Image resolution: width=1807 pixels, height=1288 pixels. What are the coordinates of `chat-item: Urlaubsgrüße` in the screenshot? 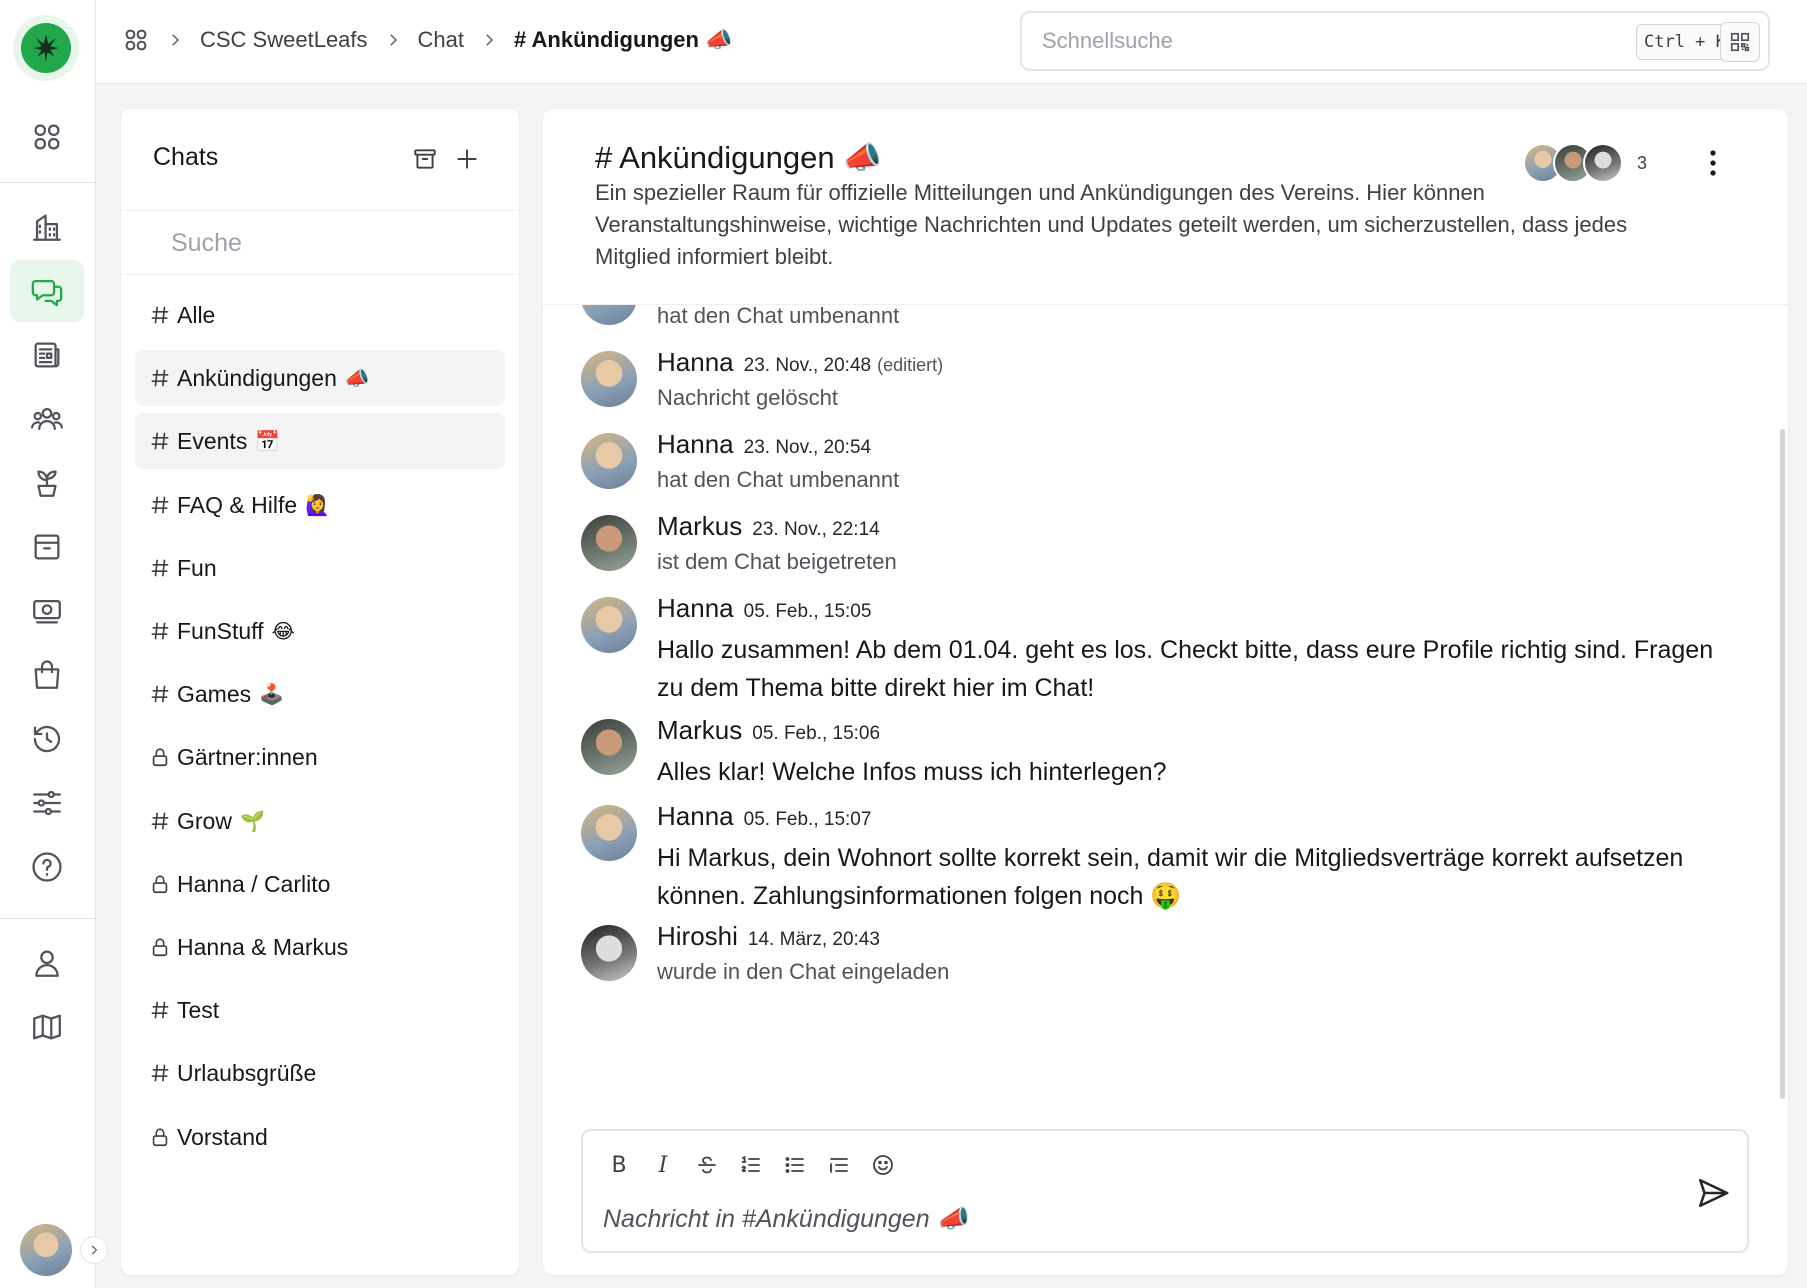 It's located at (320, 1073).